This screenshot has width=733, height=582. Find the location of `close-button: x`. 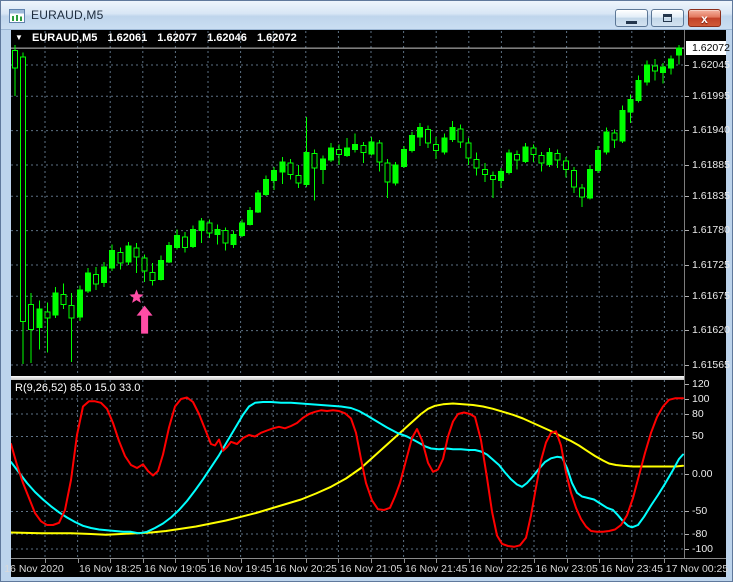

close-button: x is located at coordinates (704, 18).